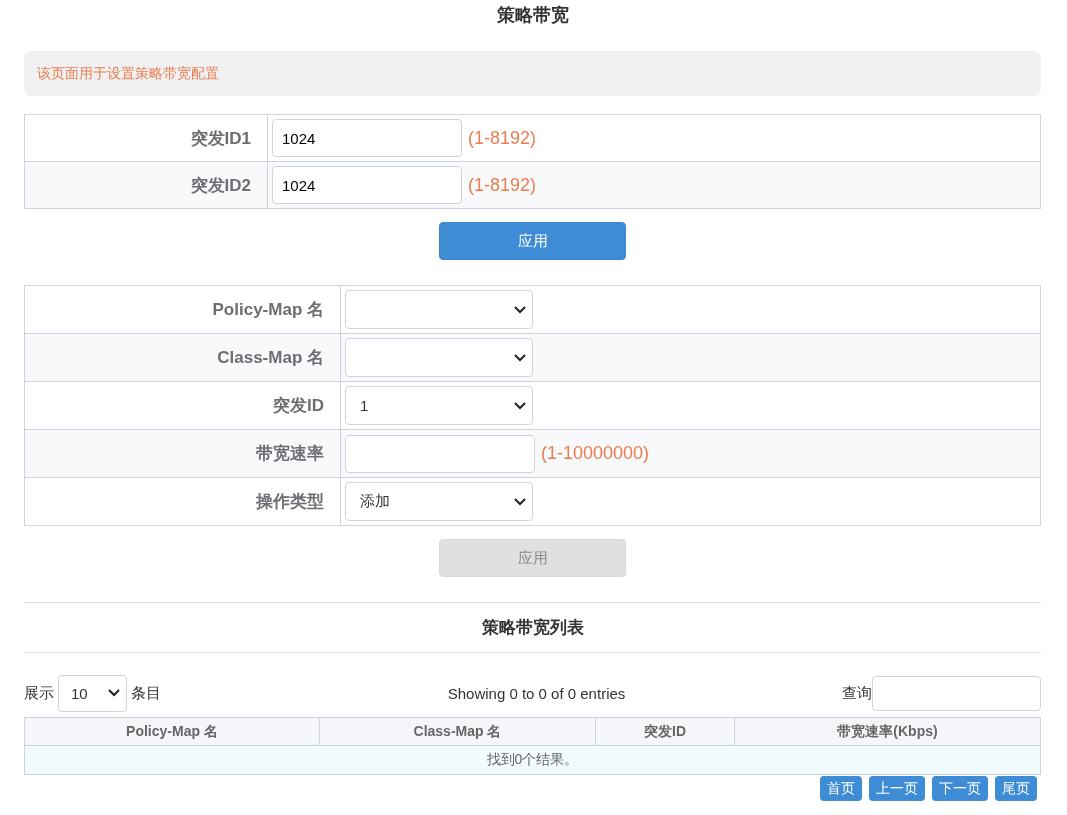  What do you see at coordinates (960, 788) in the screenshot?
I see `pager-button: 下一页` at bounding box center [960, 788].